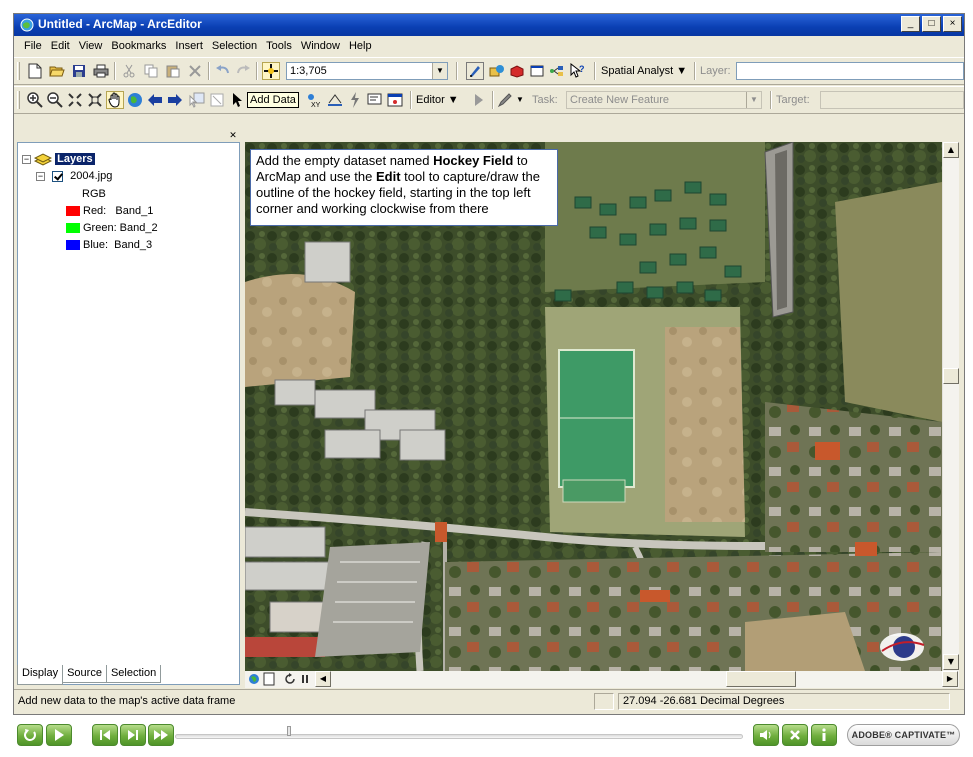 This screenshot has width=973, height=757. Describe the element at coordinates (135, 100) in the screenshot. I see `full-extent-globe-icon` at that location.